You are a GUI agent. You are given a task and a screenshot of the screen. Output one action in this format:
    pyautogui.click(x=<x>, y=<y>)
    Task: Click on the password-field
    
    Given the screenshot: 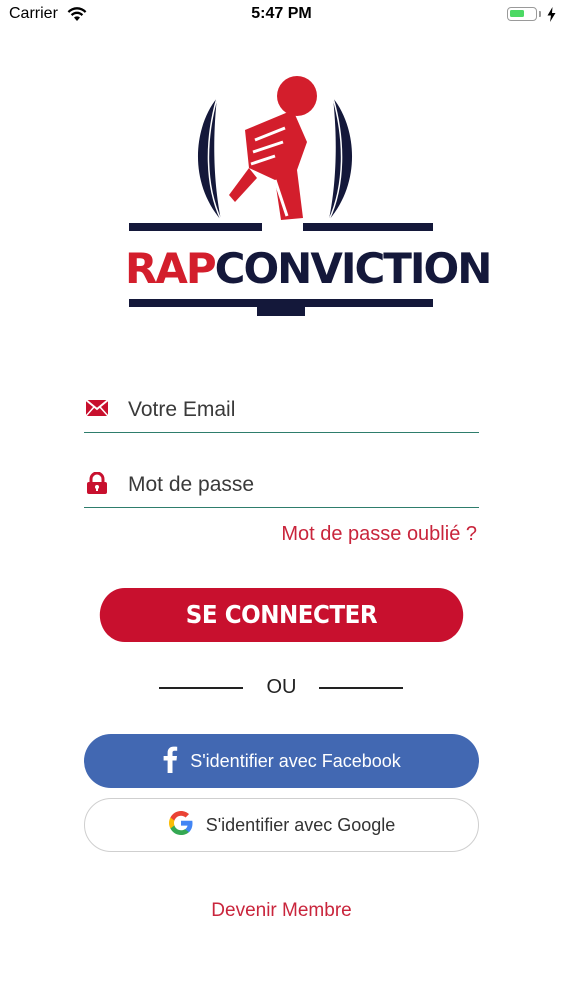 What is the action you would take?
    pyautogui.click(x=281, y=485)
    